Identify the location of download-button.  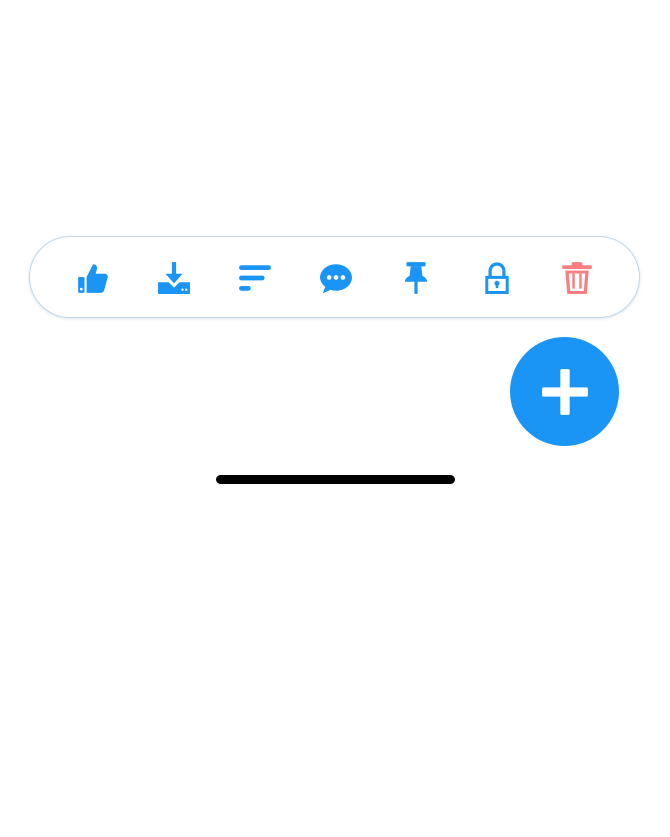
(174, 278).